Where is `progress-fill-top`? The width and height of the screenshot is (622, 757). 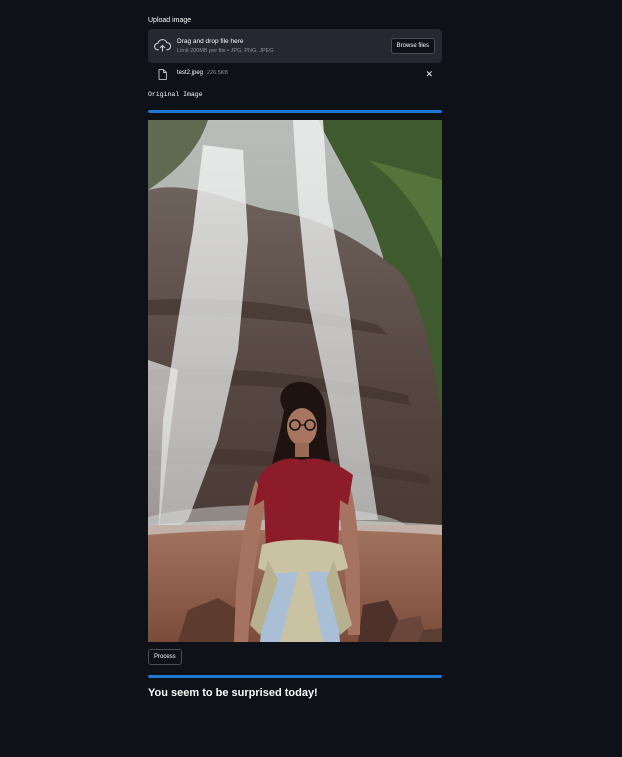 progress-fill-top is located at coordinates (295, 111).